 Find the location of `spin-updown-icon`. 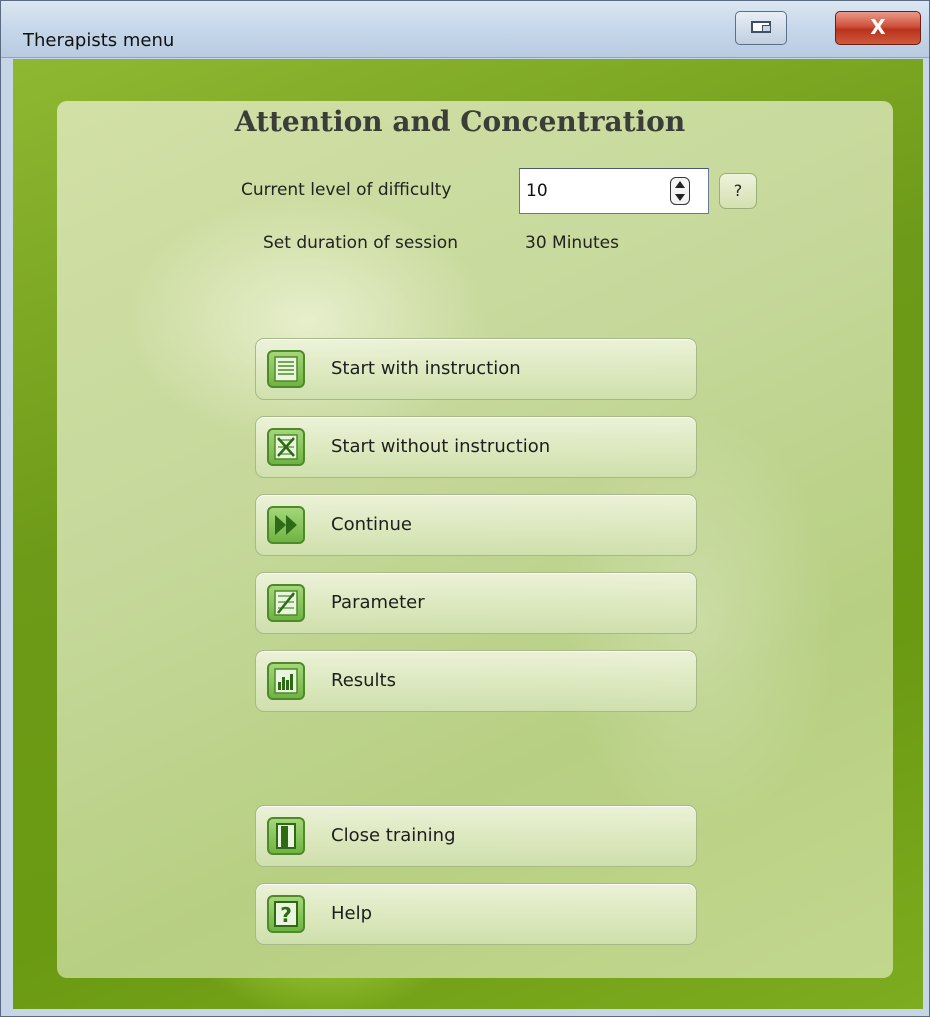

spin-updown-icon is located at coordinates (680, 191).